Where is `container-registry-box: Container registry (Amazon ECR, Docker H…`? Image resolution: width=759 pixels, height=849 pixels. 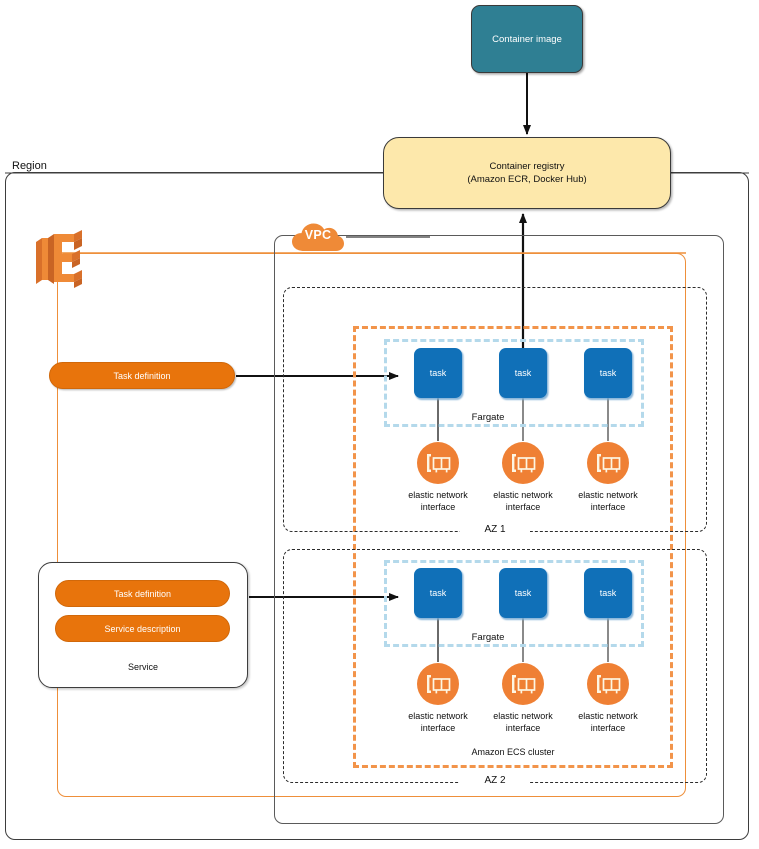 container-registry-box: Container registry (Amazon ECR, Docker H… is located at coordinates (527, 173).